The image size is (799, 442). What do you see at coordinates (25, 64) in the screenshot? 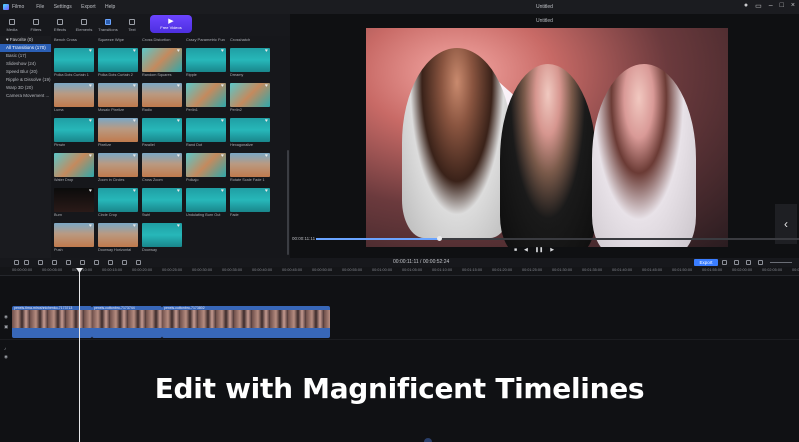
I see `sidebar-item-slideshow: Slideshow (24)` at bounding box center [25, 64].